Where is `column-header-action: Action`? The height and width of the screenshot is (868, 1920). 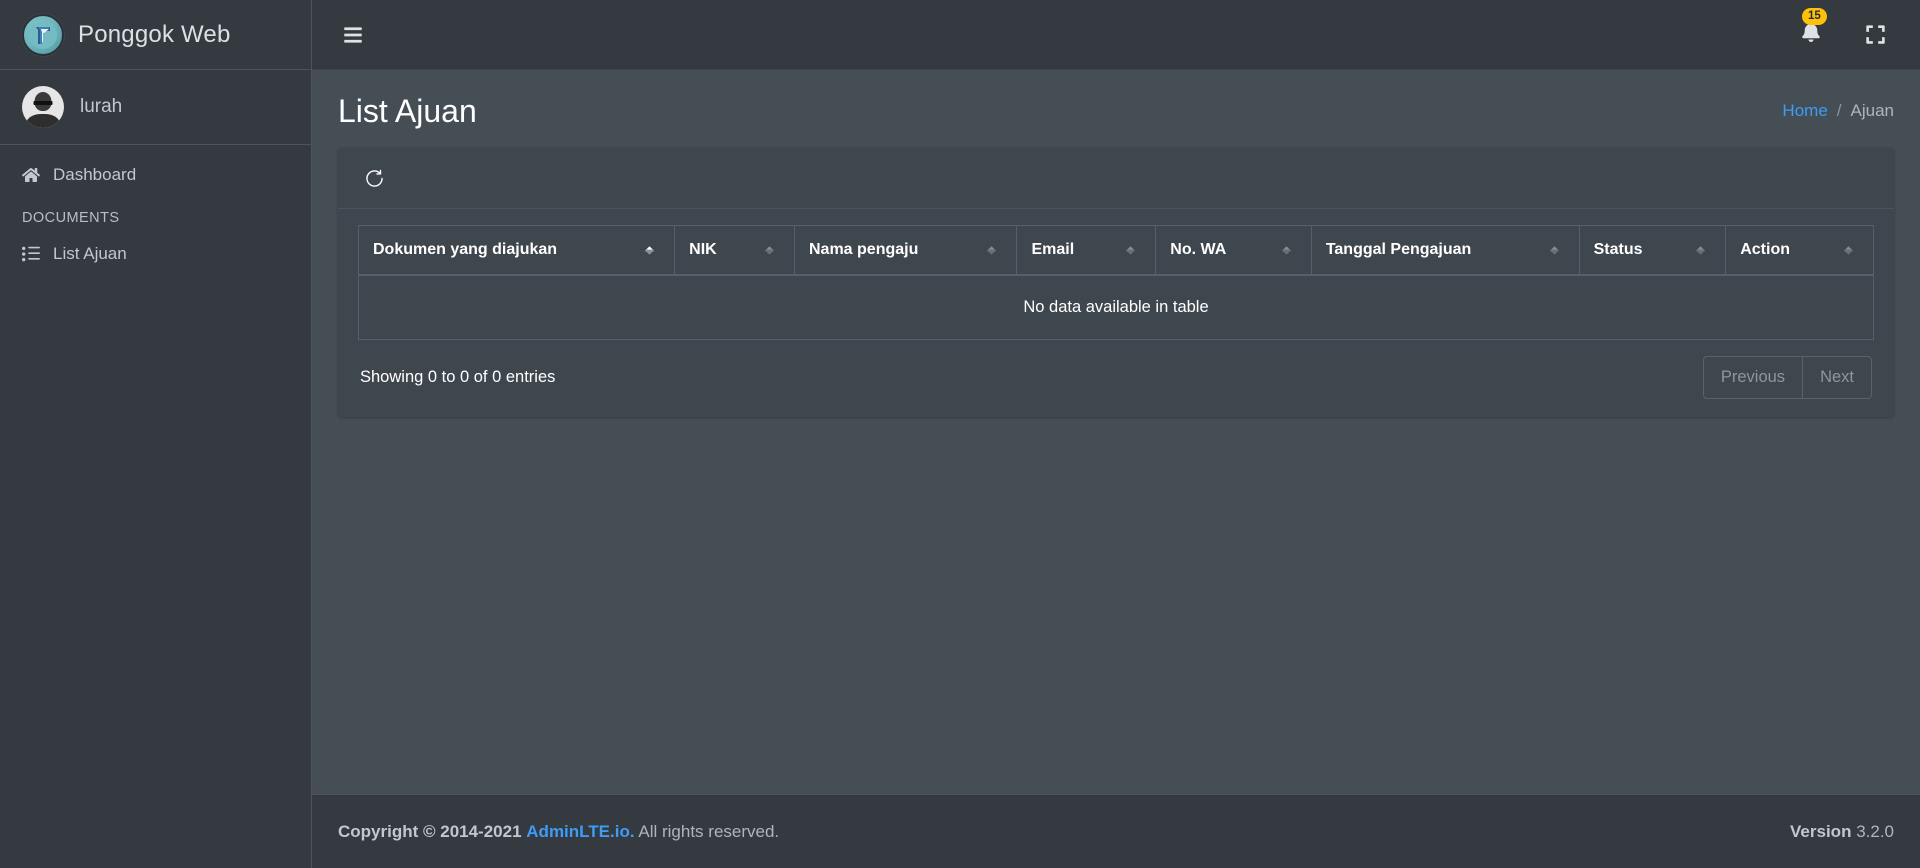
column-header-action: Action is located at coordinates (1799, 251).